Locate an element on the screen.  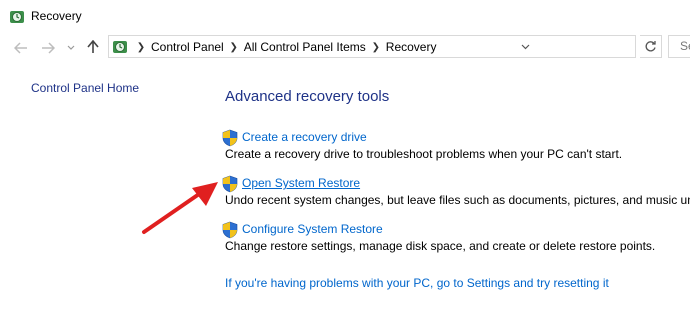
control-panel-home-link: Control Panel Home is located at coordinates (85, 88).